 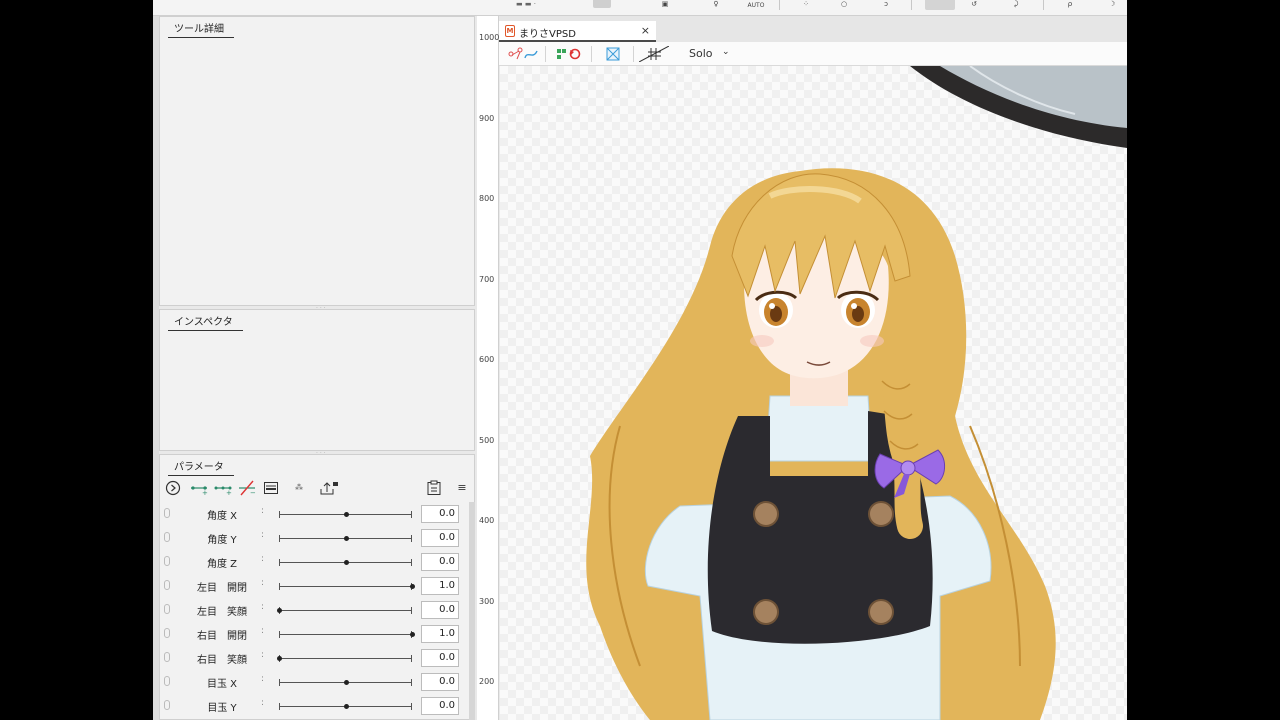 I want to click on close-tab-icon: ×, so click(x=645, y=30).